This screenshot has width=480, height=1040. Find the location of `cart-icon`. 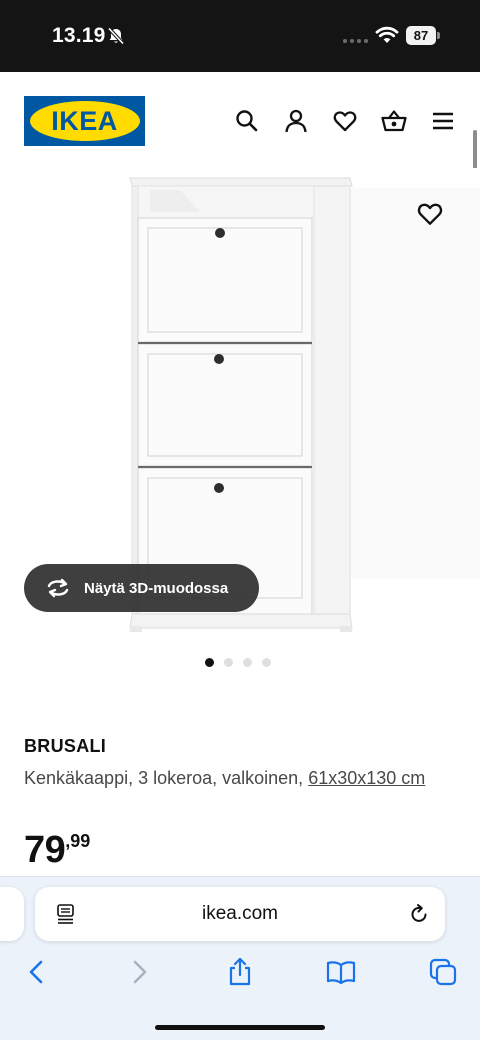

cart-icon is located at coordinates (394, 121).